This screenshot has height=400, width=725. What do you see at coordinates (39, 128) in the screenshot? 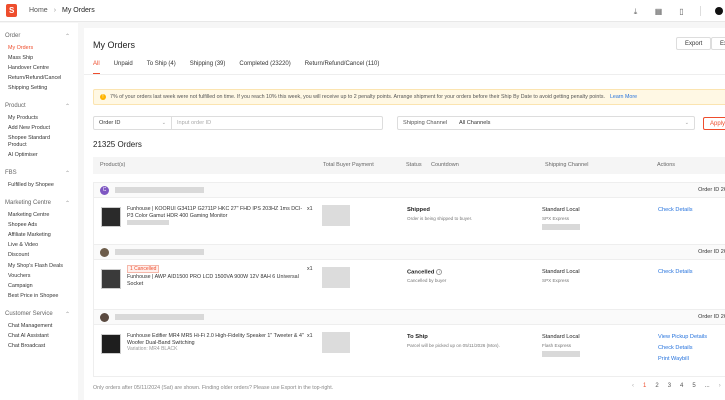
I see `sidebar-item-add-product: Add New Product` at bounding box center [39, 128].